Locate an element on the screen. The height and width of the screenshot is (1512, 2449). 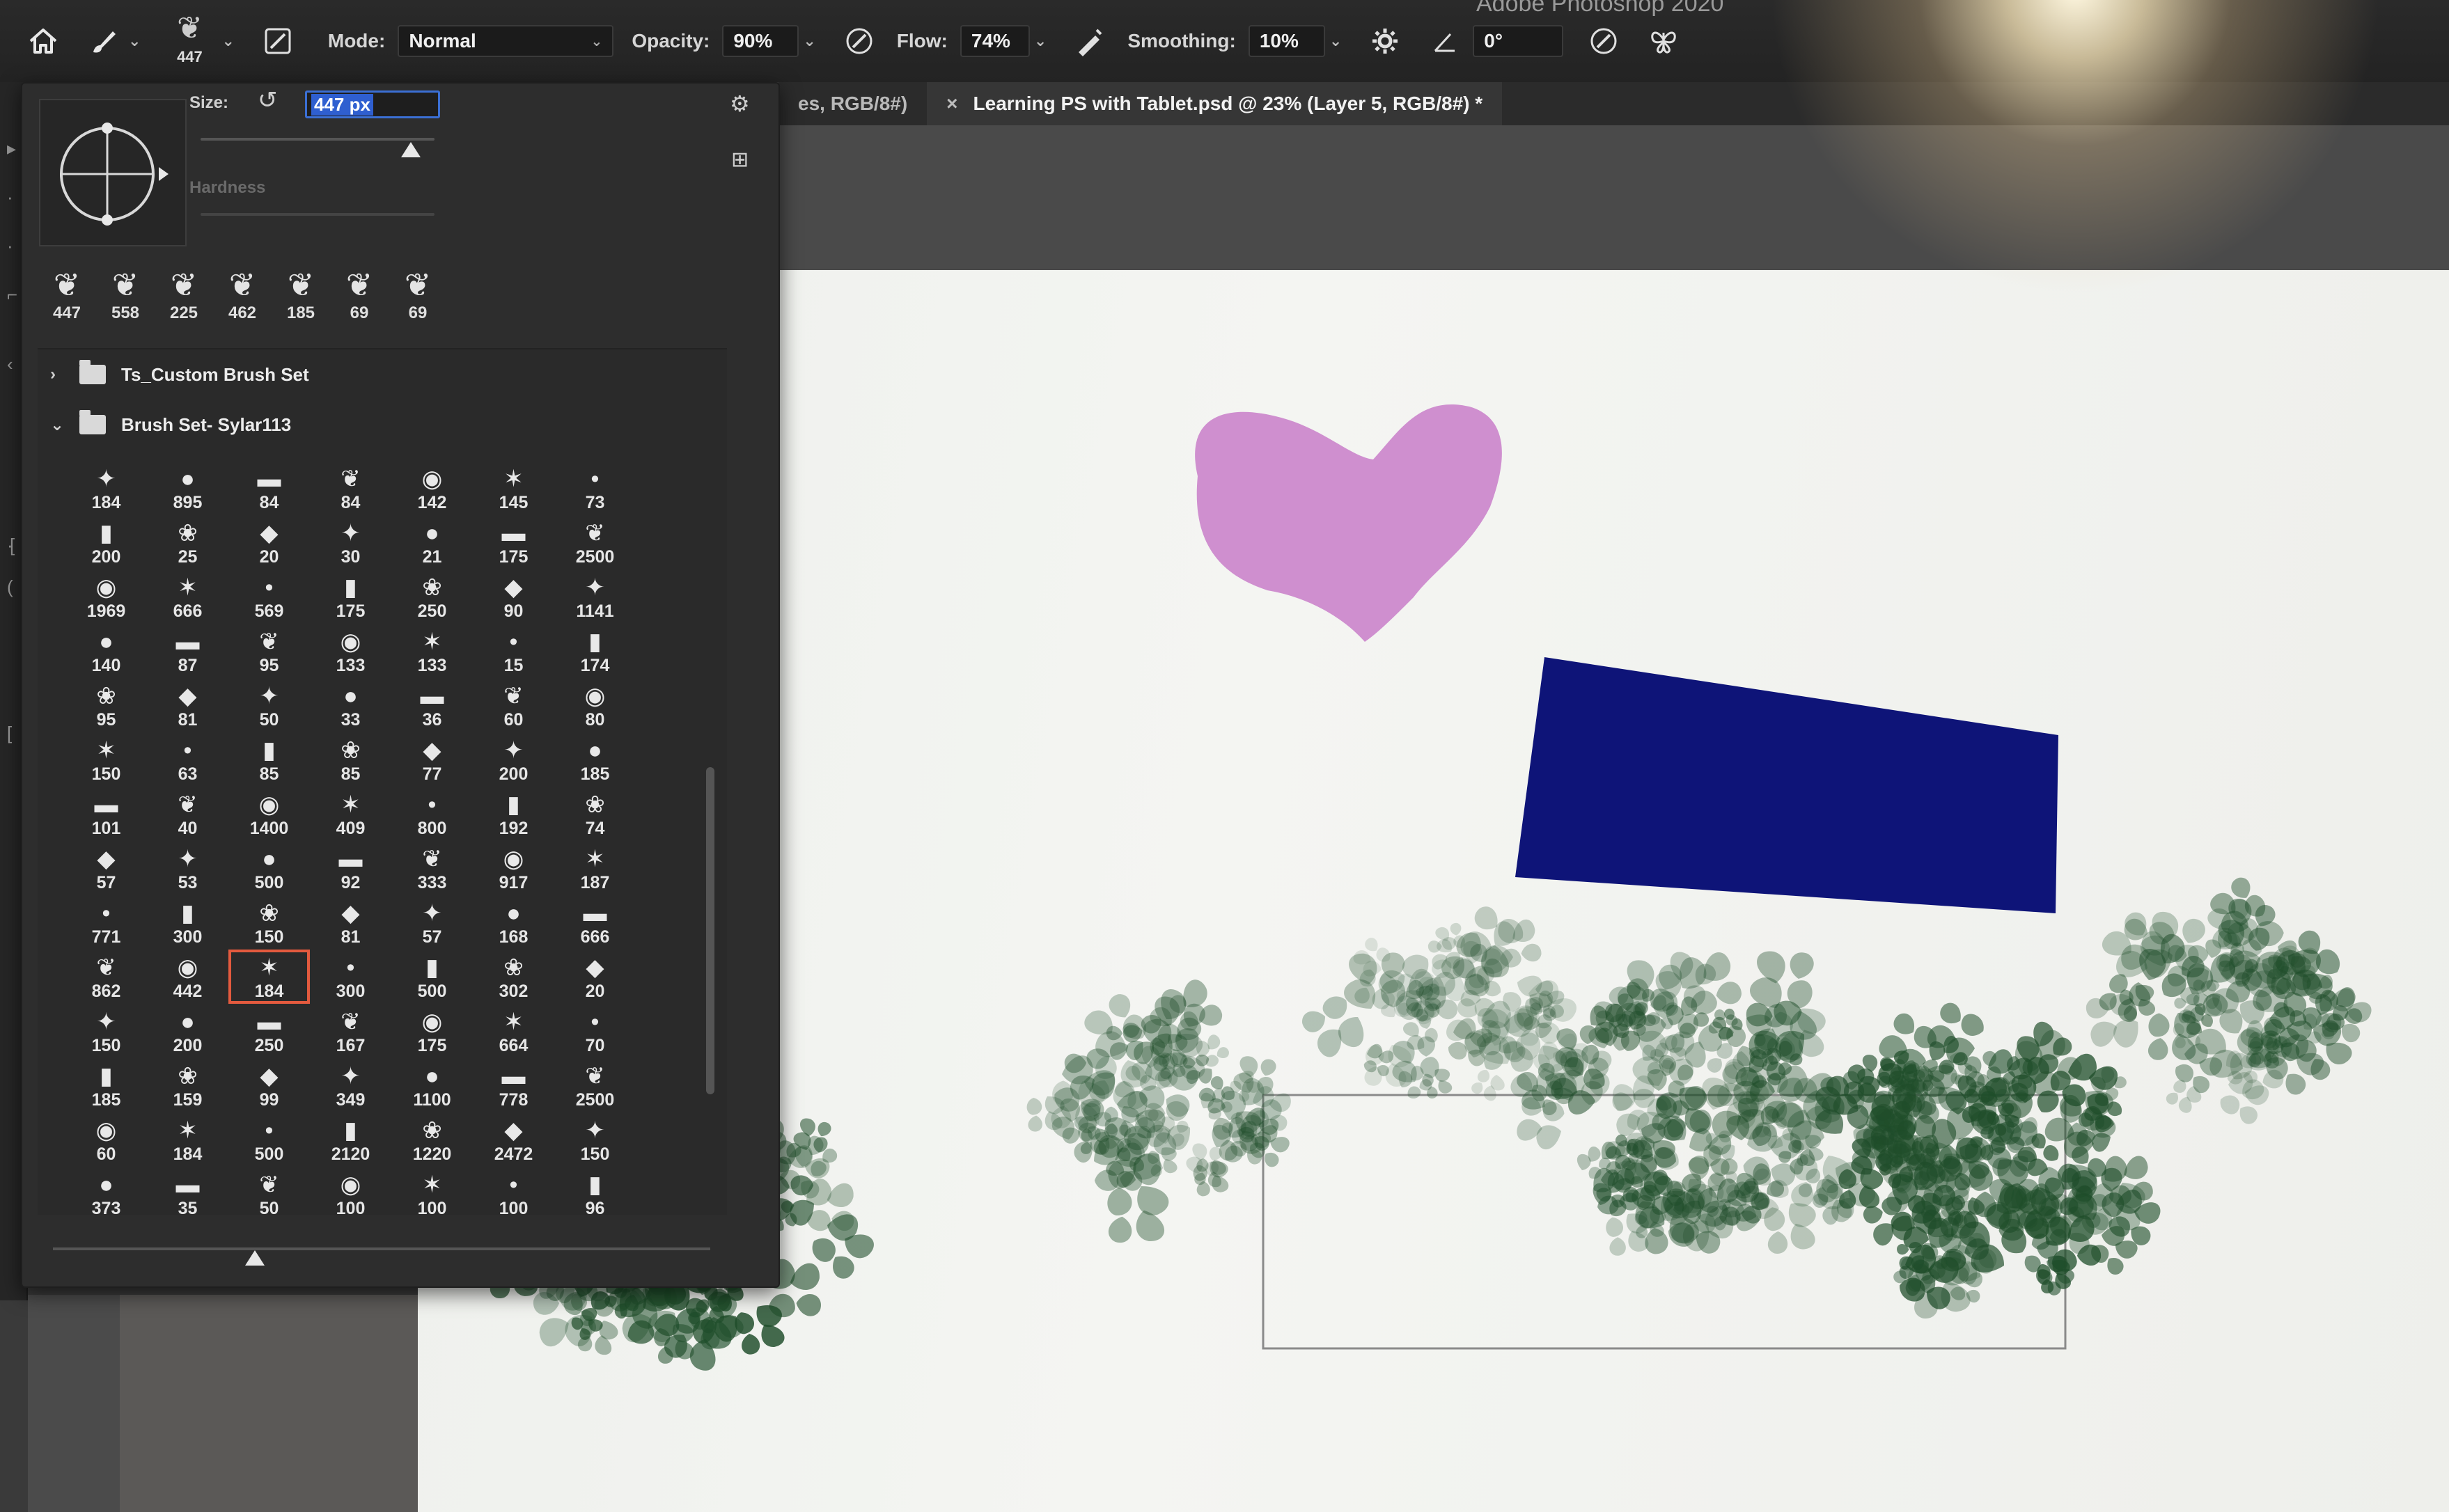
brush-preset: ▮ 174 is located at coordinates (595, 651).